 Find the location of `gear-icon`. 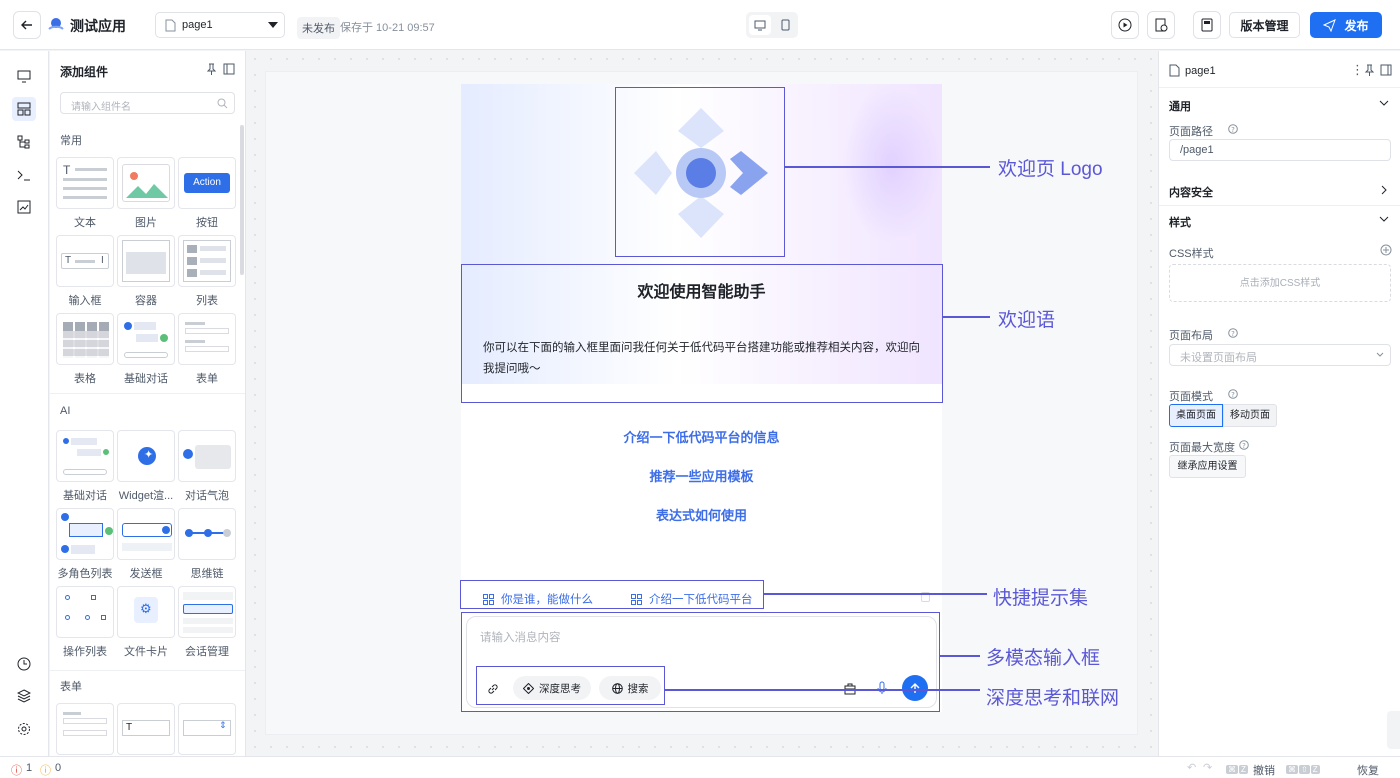

gear-icon is located at coordinates (24, 729).